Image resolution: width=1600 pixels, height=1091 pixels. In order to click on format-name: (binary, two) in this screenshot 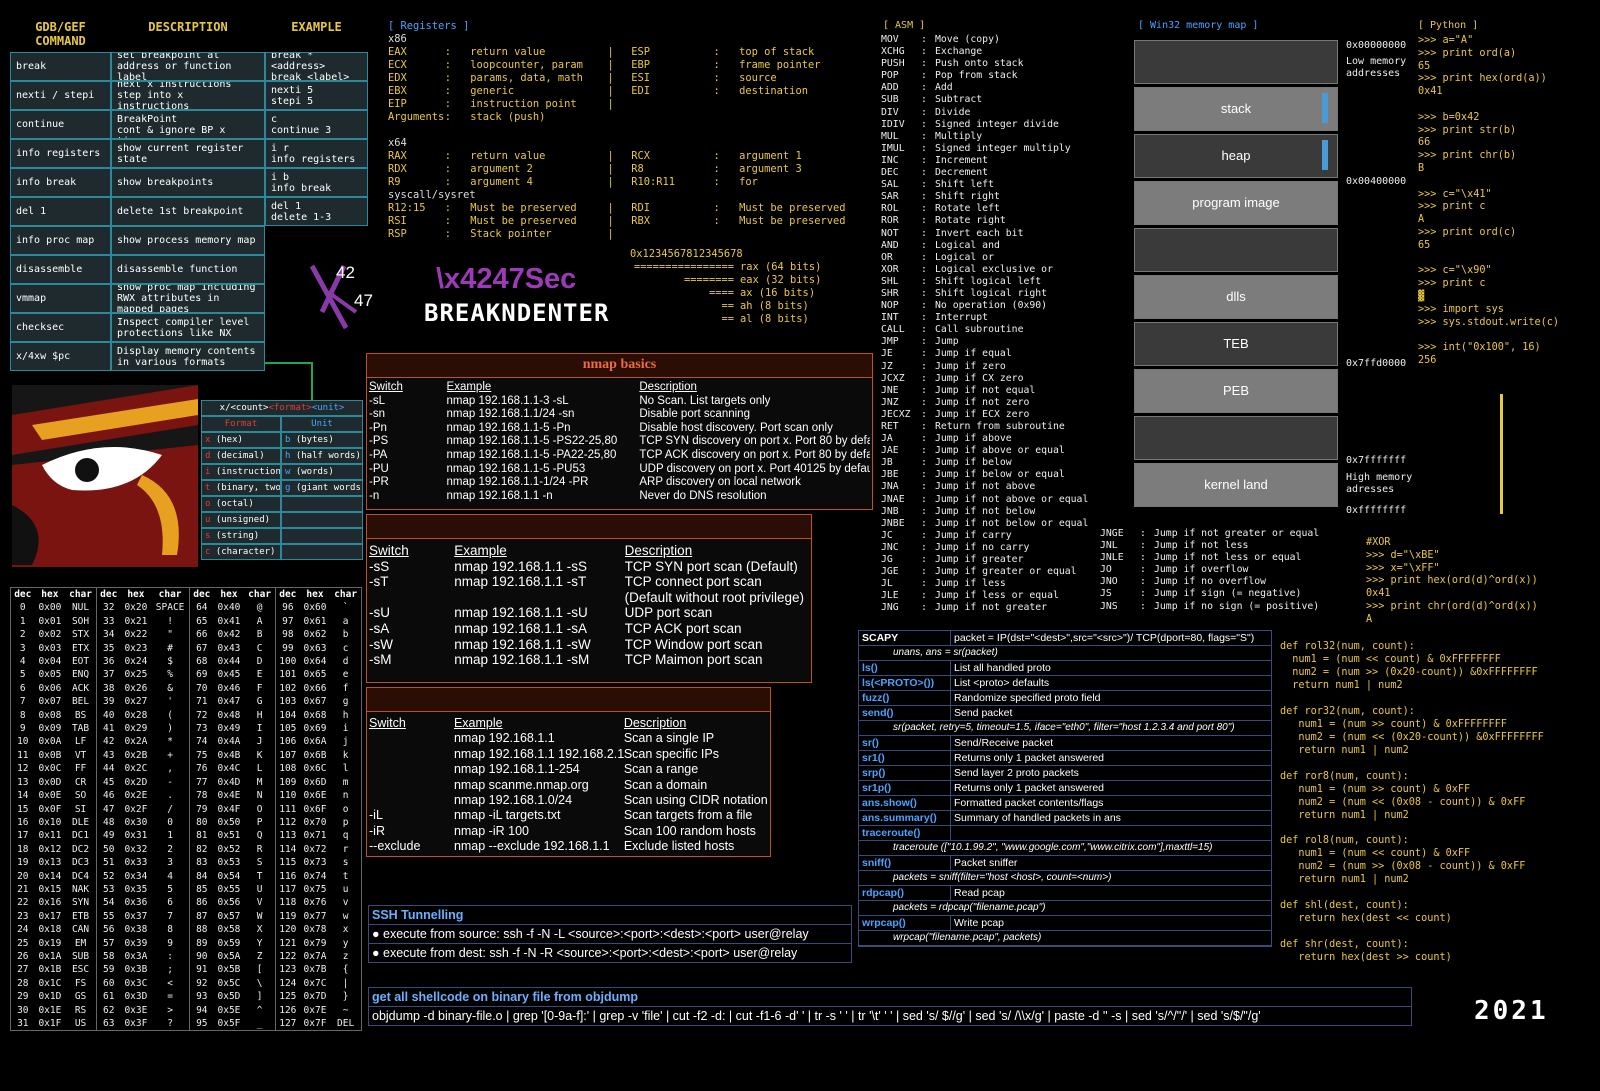, I will do `click(245, 488)`.